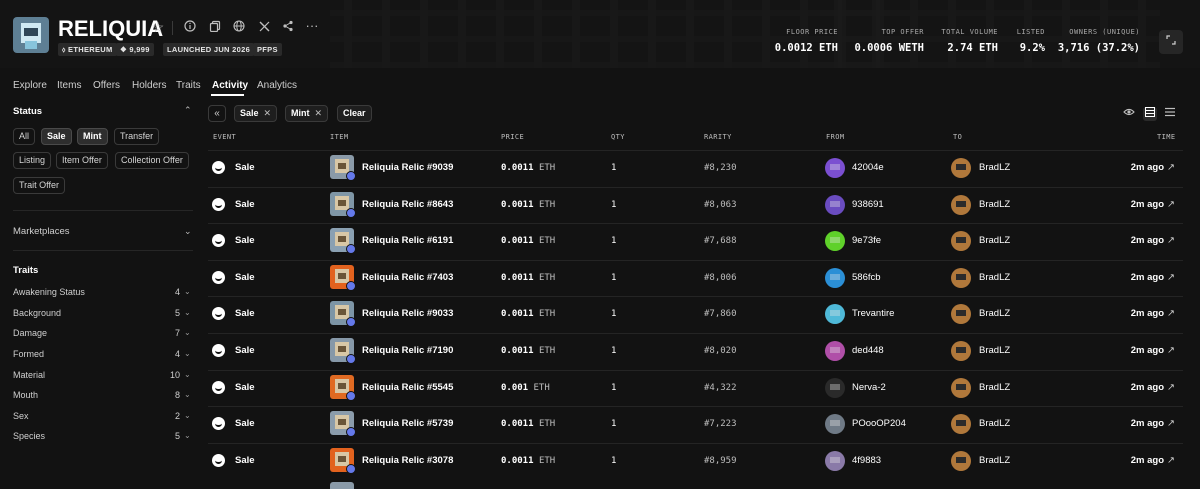 This screenshot has height=489, width=1200. I want to click on trait-filter-sex: Sex, so click(21, 416).